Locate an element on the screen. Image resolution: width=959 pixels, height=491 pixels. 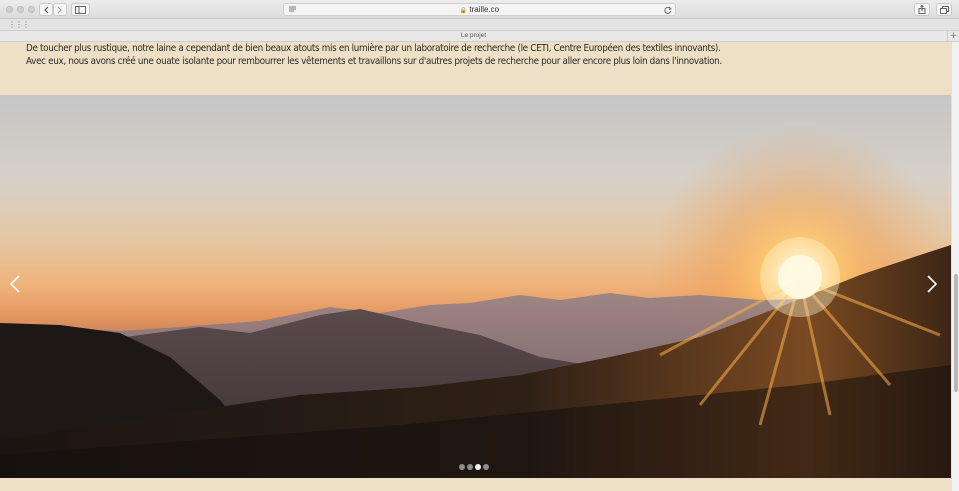
reload-icon is located at coordinates (668, 10).